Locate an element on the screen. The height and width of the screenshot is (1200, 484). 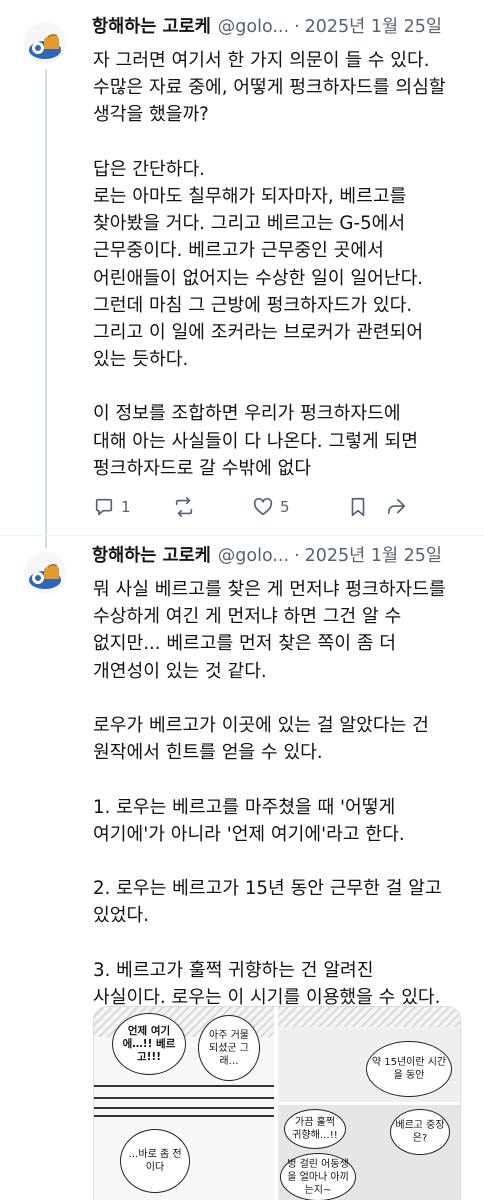
text-line: 근무중이다. 베르고가 근무중인 곳에서 is located at coordinates (238, 251).